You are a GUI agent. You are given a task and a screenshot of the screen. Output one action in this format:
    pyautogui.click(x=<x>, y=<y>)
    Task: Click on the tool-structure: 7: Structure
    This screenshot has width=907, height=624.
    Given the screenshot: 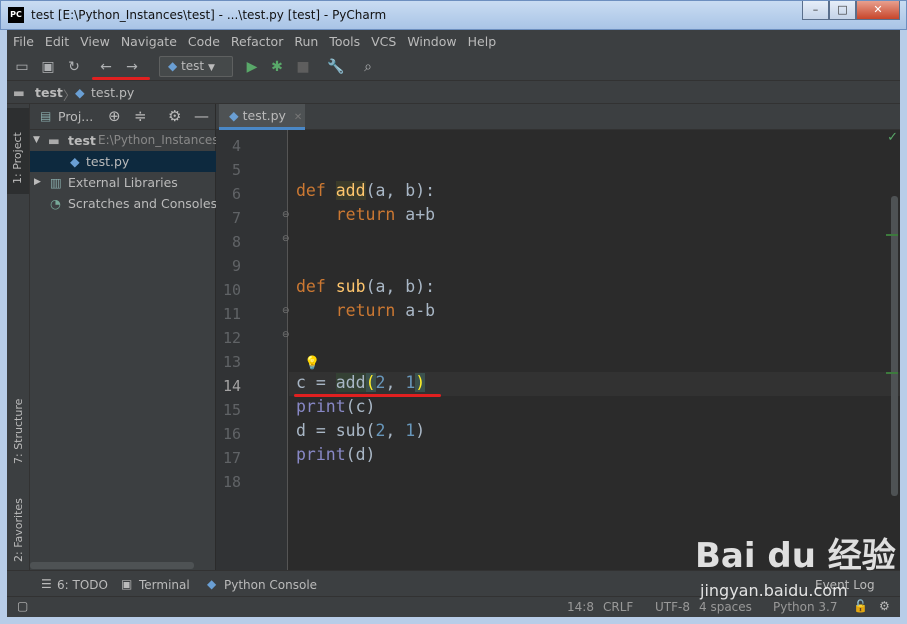 What is the action you would take?
    pyautogui.click(x=18, y=431)
    